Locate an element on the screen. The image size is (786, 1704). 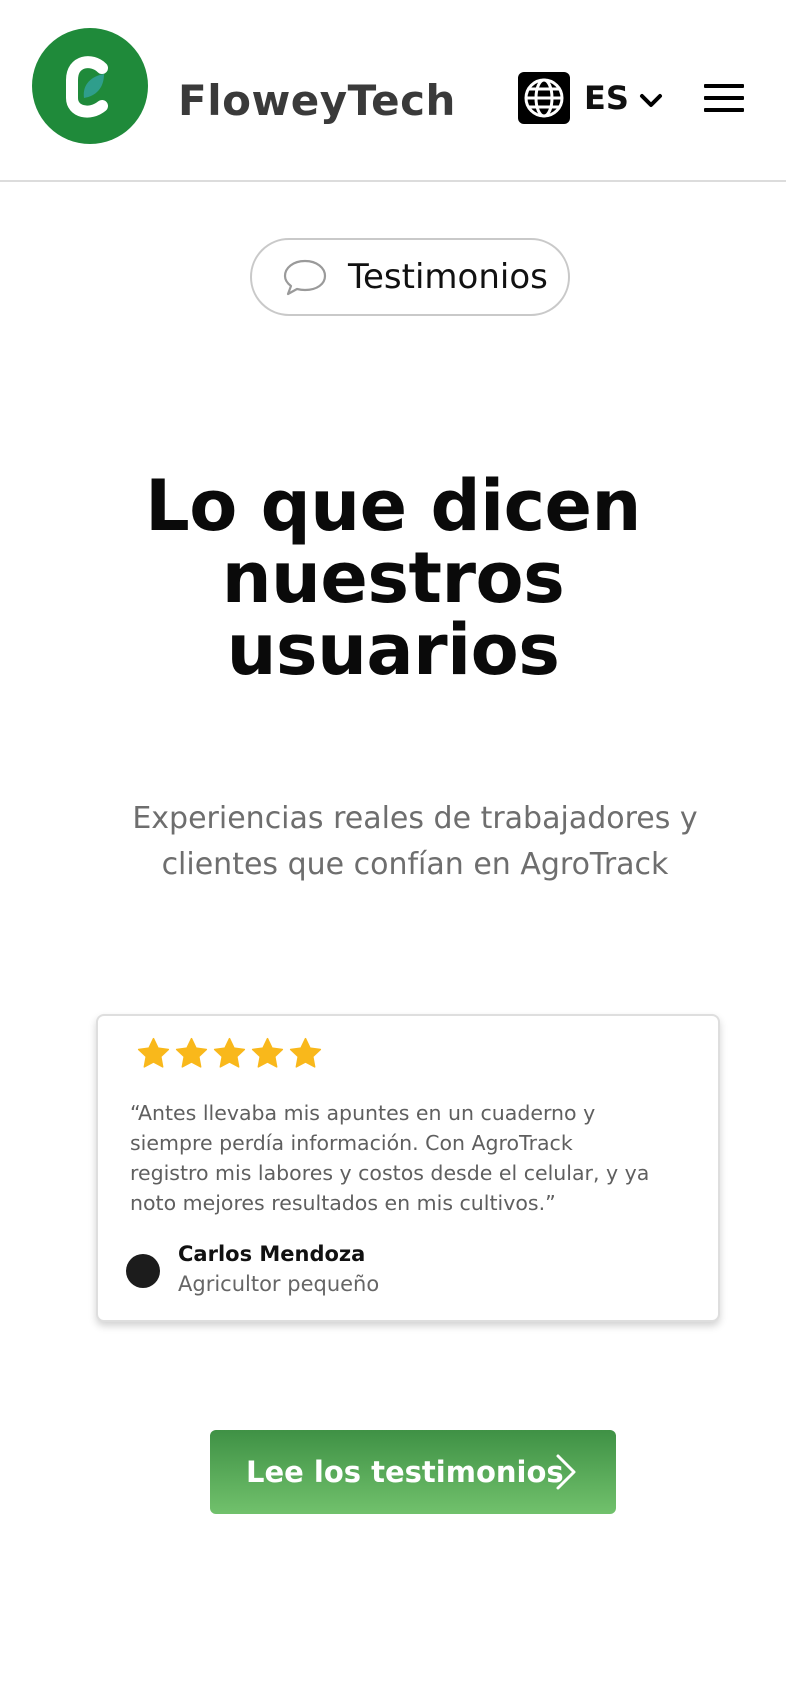
title-line: nuestros is located at coordinates (393, 578).